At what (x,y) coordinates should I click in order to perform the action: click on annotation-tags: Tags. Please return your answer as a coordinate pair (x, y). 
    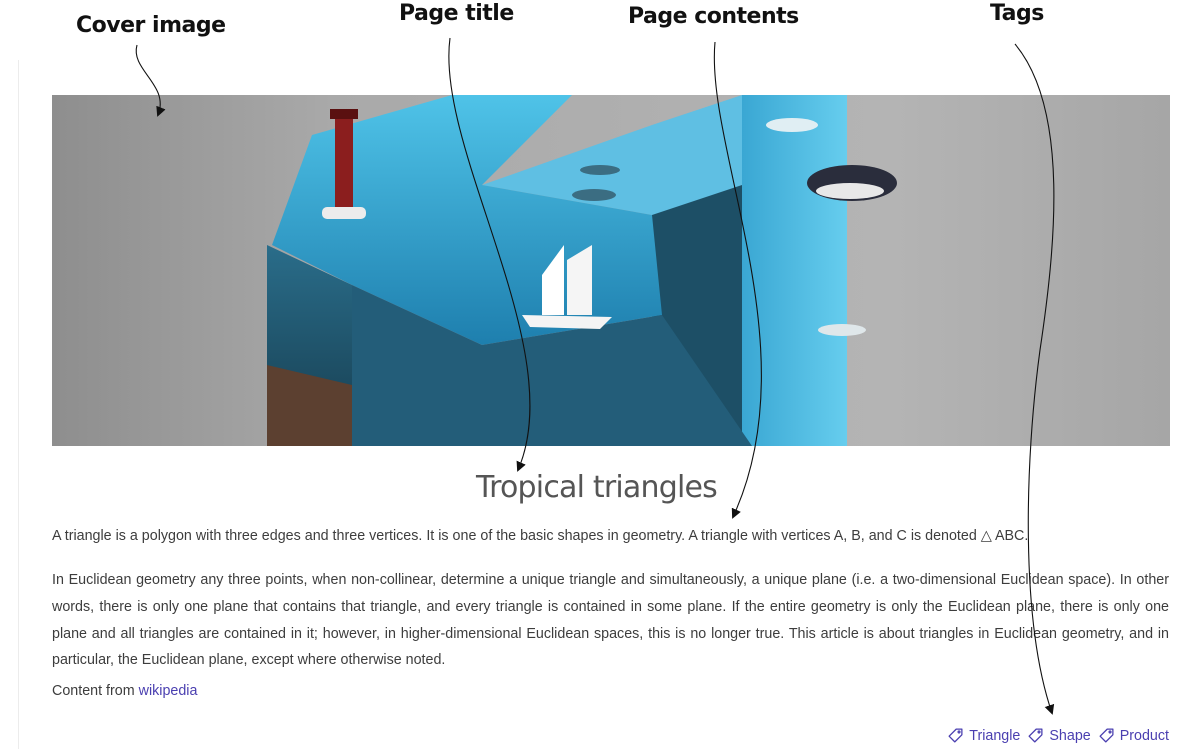
    Looking at the image, I should click on (1017, 13).